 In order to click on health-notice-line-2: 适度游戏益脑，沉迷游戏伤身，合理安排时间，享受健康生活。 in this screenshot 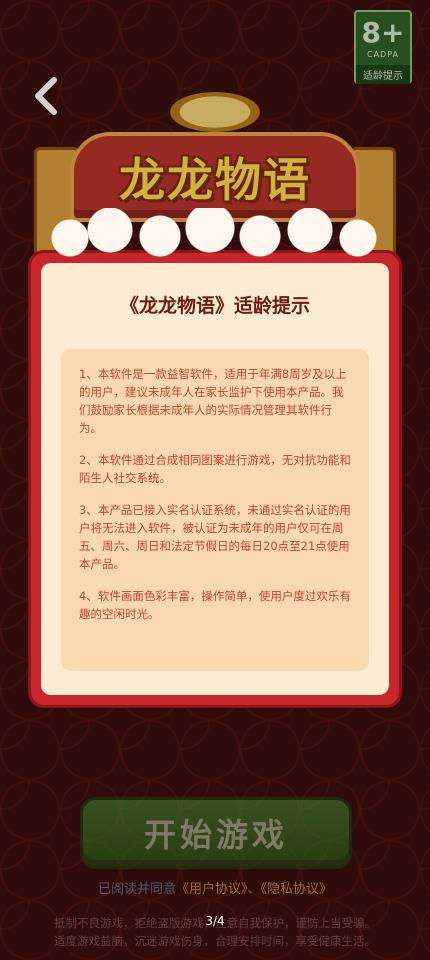, I will do `click(215, 941)`.